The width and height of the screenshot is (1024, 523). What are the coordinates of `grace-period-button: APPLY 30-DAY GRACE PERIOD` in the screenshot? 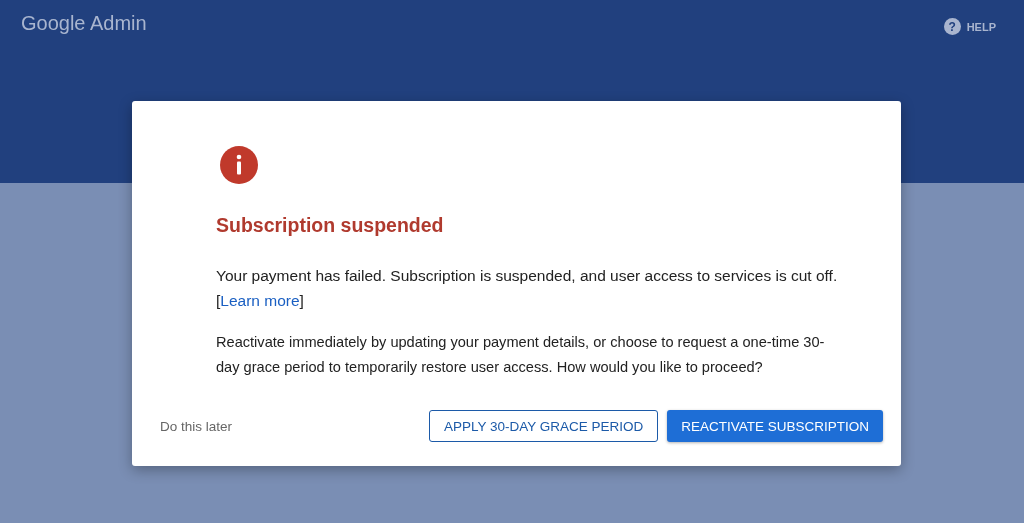 It's located at (543, 426).